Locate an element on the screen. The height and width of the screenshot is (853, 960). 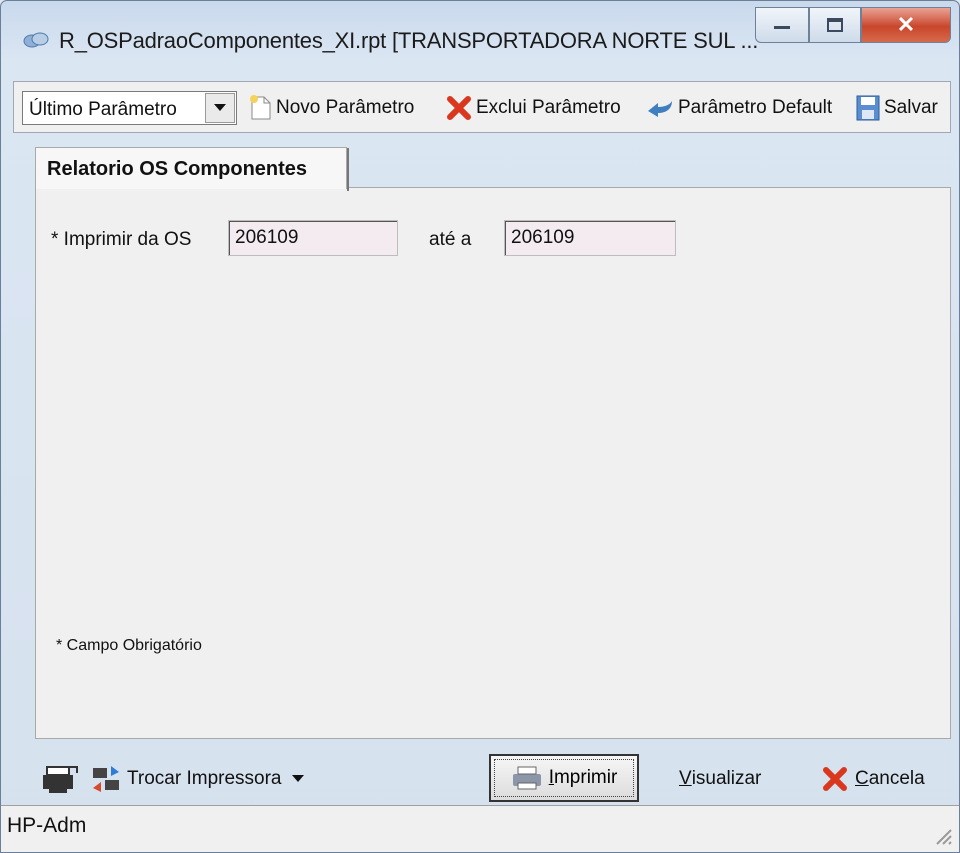
close-icon: ✕ is located at coordinates (906, 24).